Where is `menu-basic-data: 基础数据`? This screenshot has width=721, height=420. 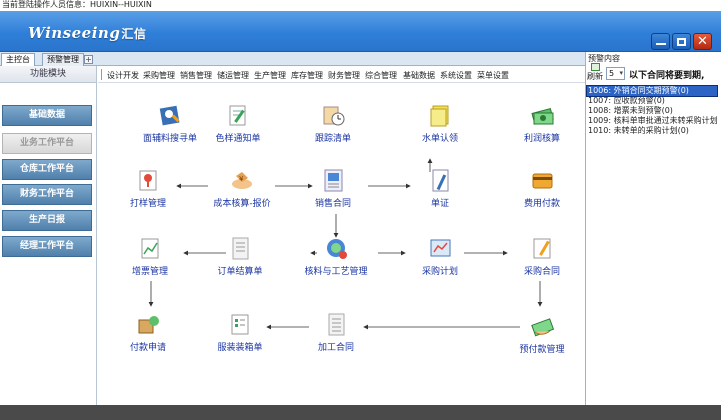 menu-basic-data: 基础数据 is located at coordinates (419, 75).